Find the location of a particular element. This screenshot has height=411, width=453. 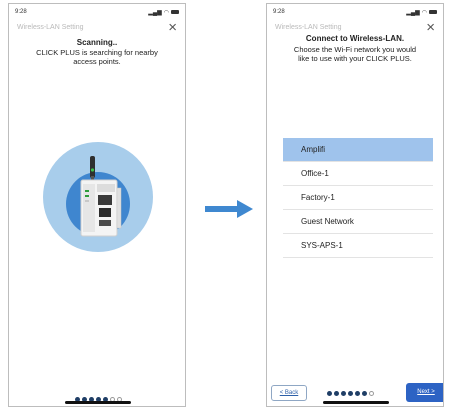

device-illustration is located at coordinates (98, 197).